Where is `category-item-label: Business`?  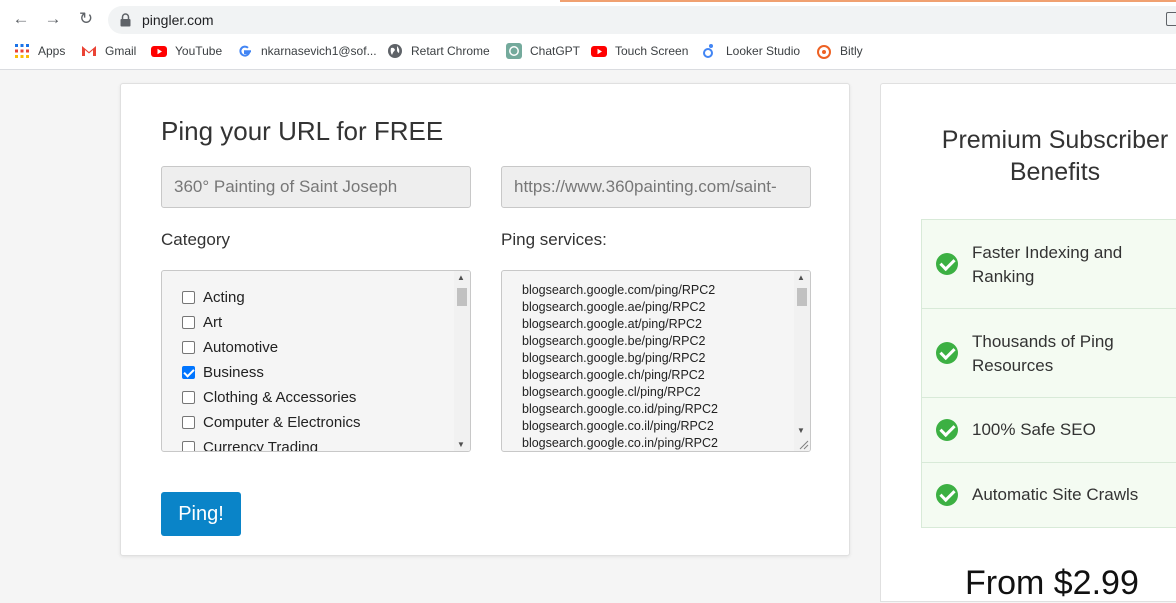
category-item-label: Business is located at coordinates (233, 372).